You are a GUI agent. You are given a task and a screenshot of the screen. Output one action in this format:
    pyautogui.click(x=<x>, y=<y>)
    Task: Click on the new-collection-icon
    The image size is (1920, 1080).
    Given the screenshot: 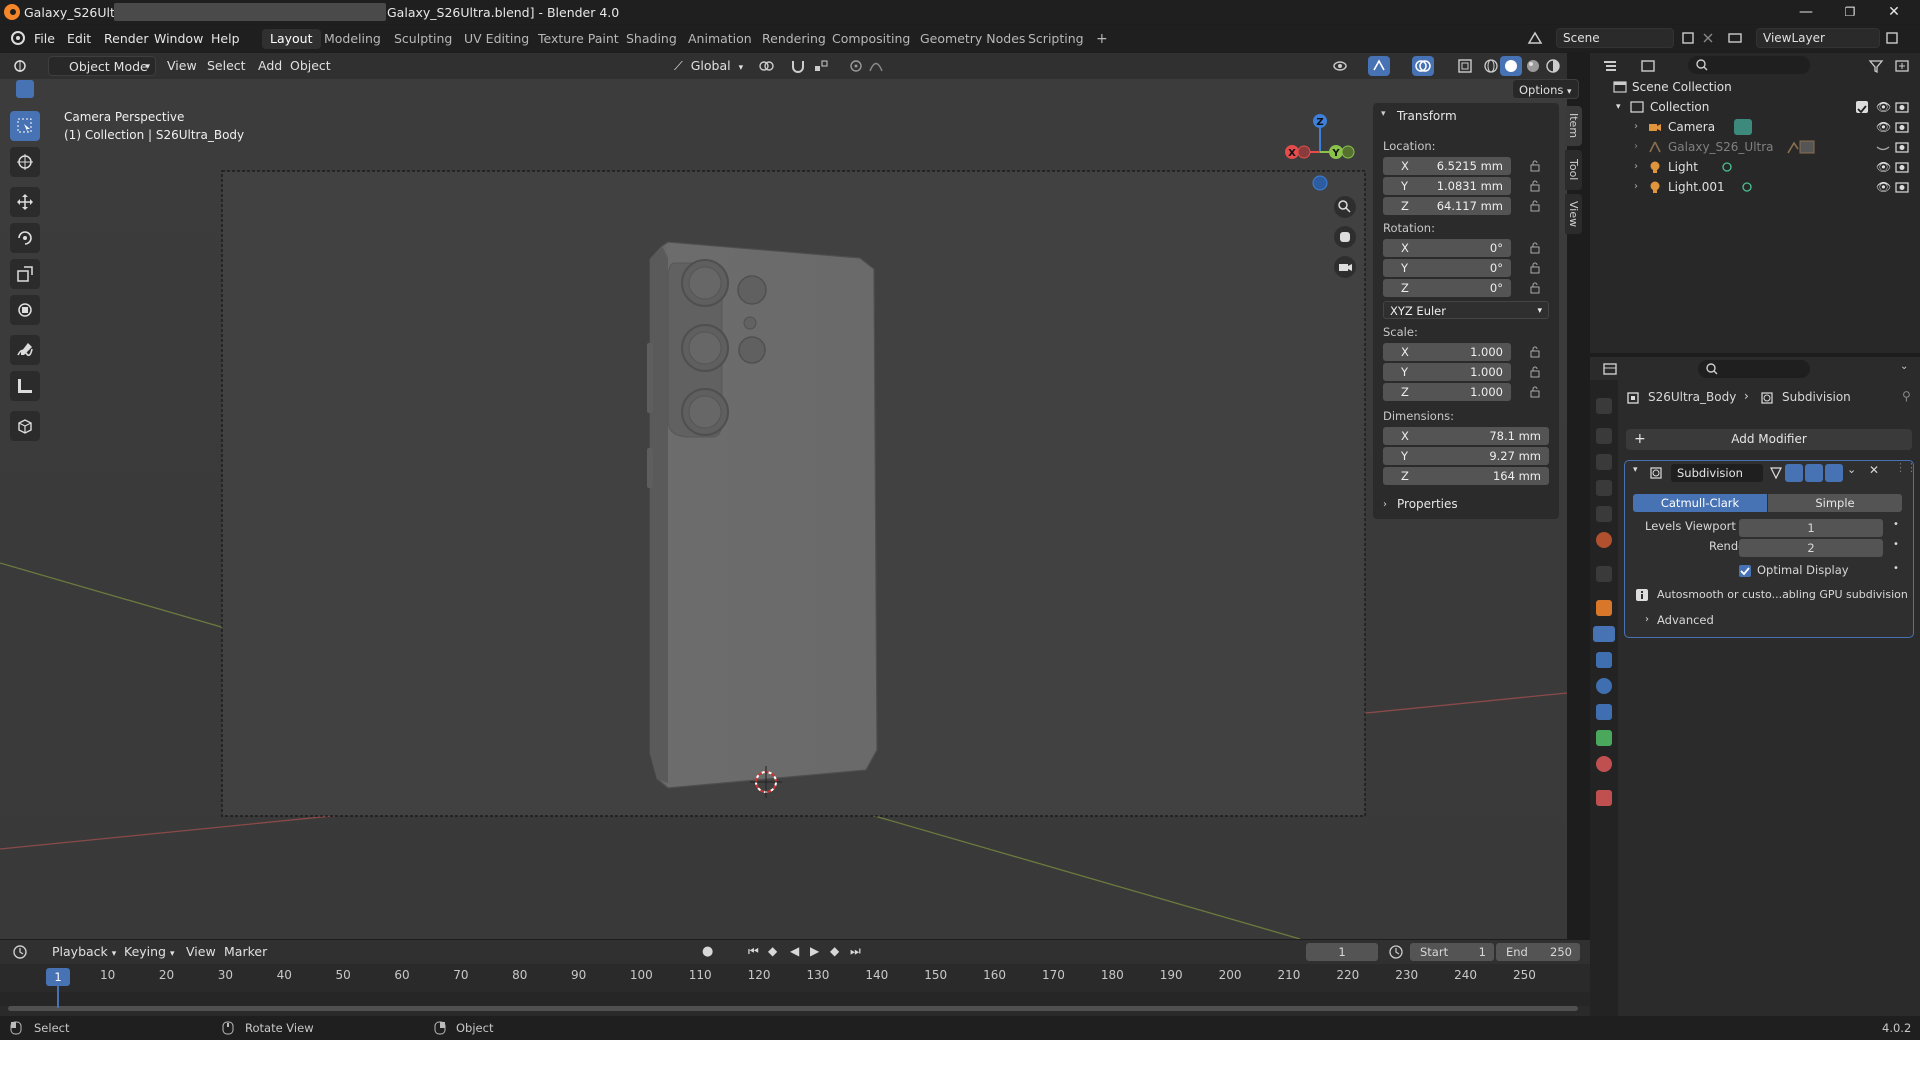 What is the action you would take?
    pyautogui.click(x=1902, y=66)
    